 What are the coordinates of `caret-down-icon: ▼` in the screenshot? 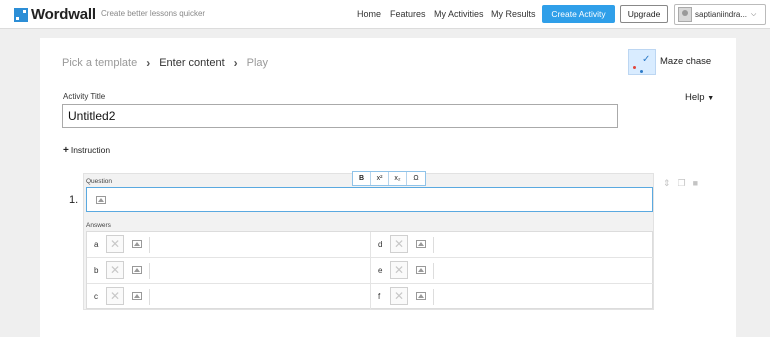 It's located at (711, 98).